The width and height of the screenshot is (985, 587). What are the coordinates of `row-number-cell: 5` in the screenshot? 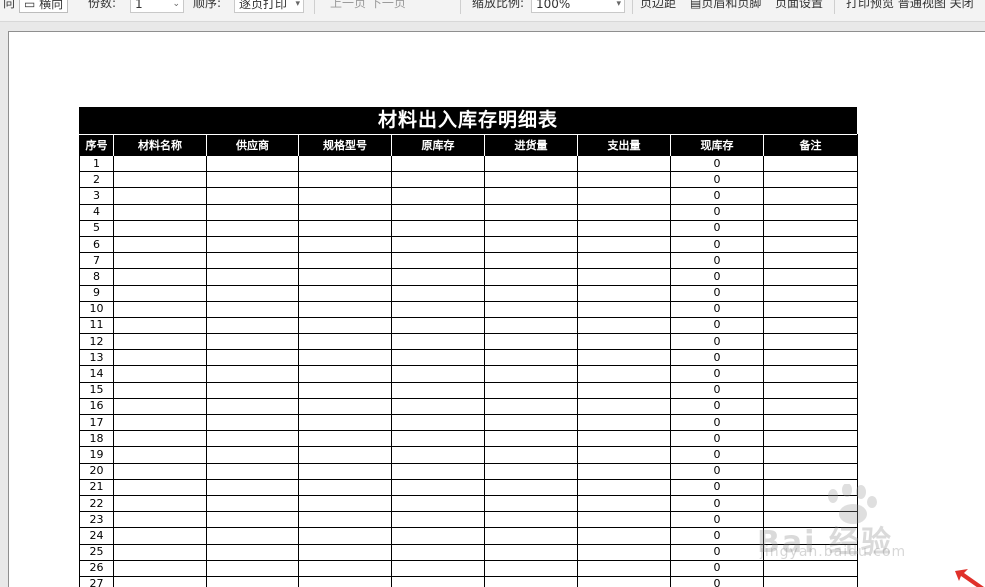 It's located at (96, 228).